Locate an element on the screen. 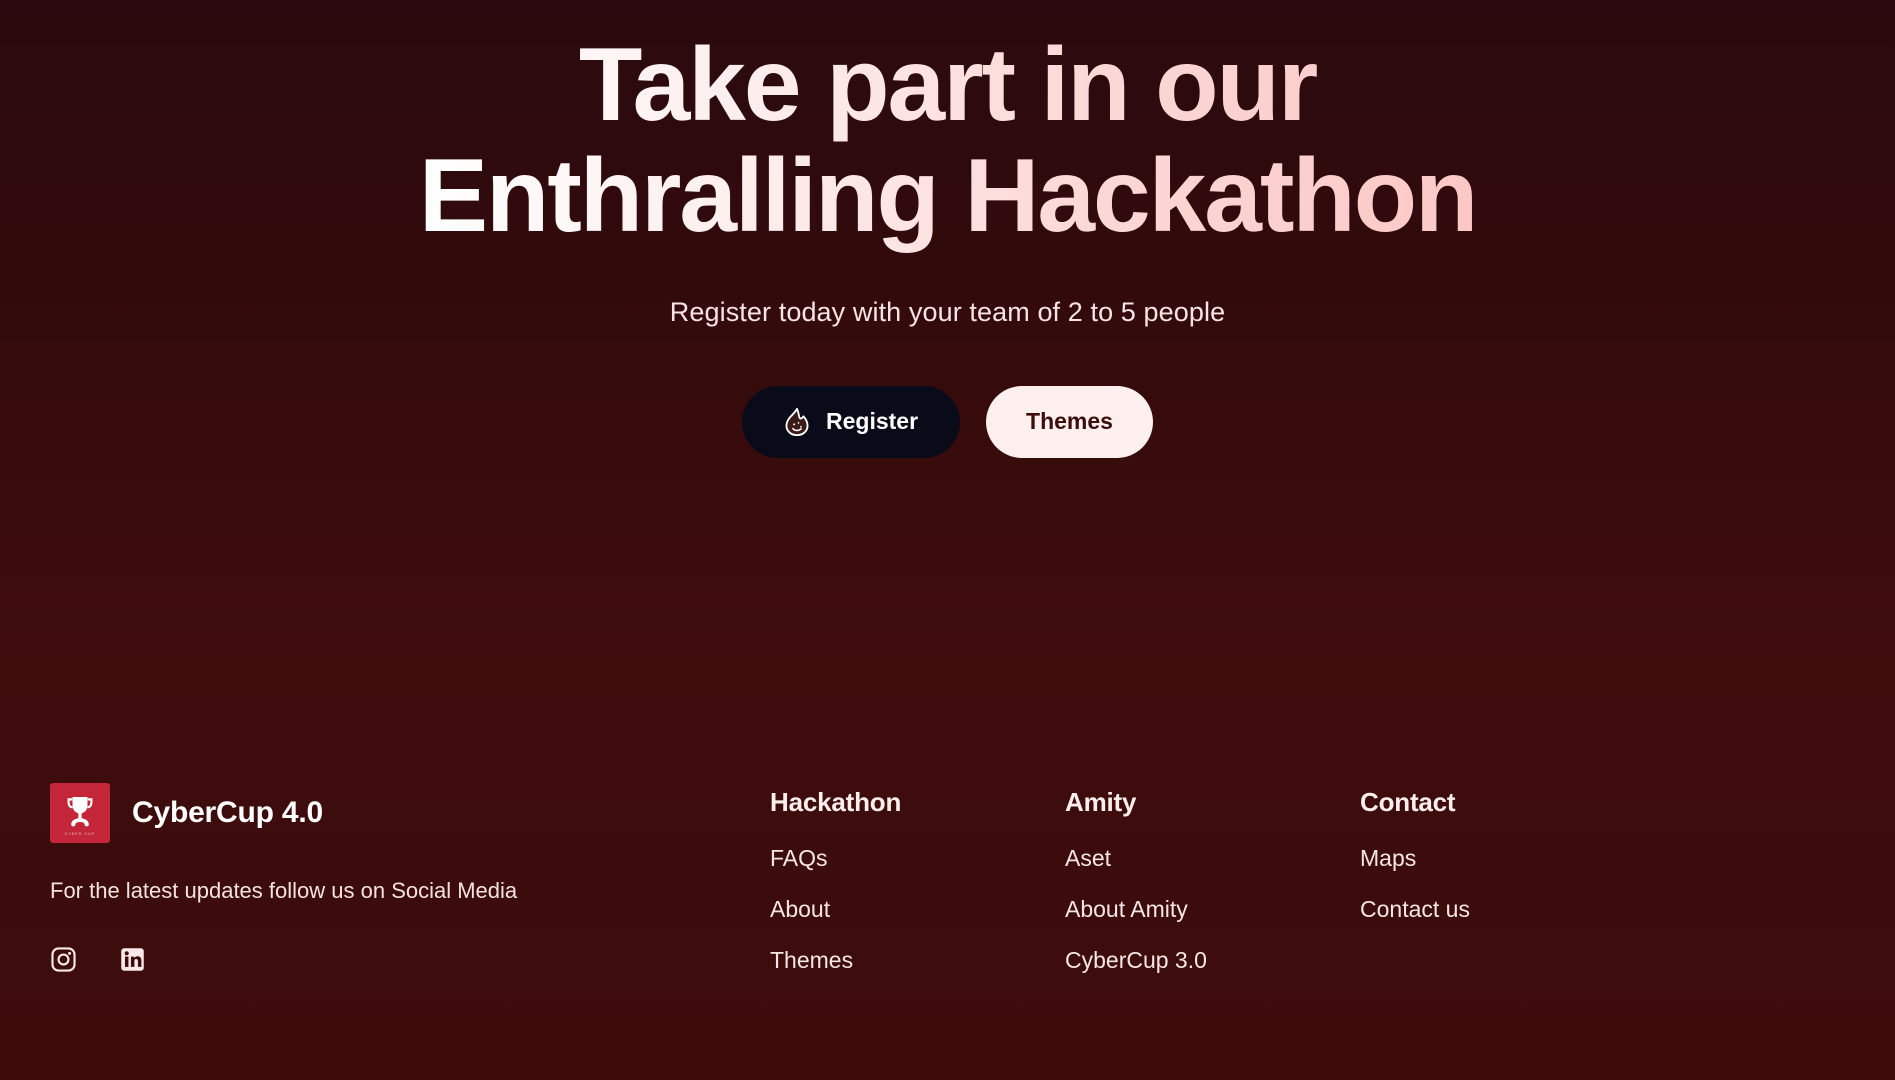 The width and height of the screenshot is (1895, 1080). themes-button: Themes is located at coordinates (1069, 421).